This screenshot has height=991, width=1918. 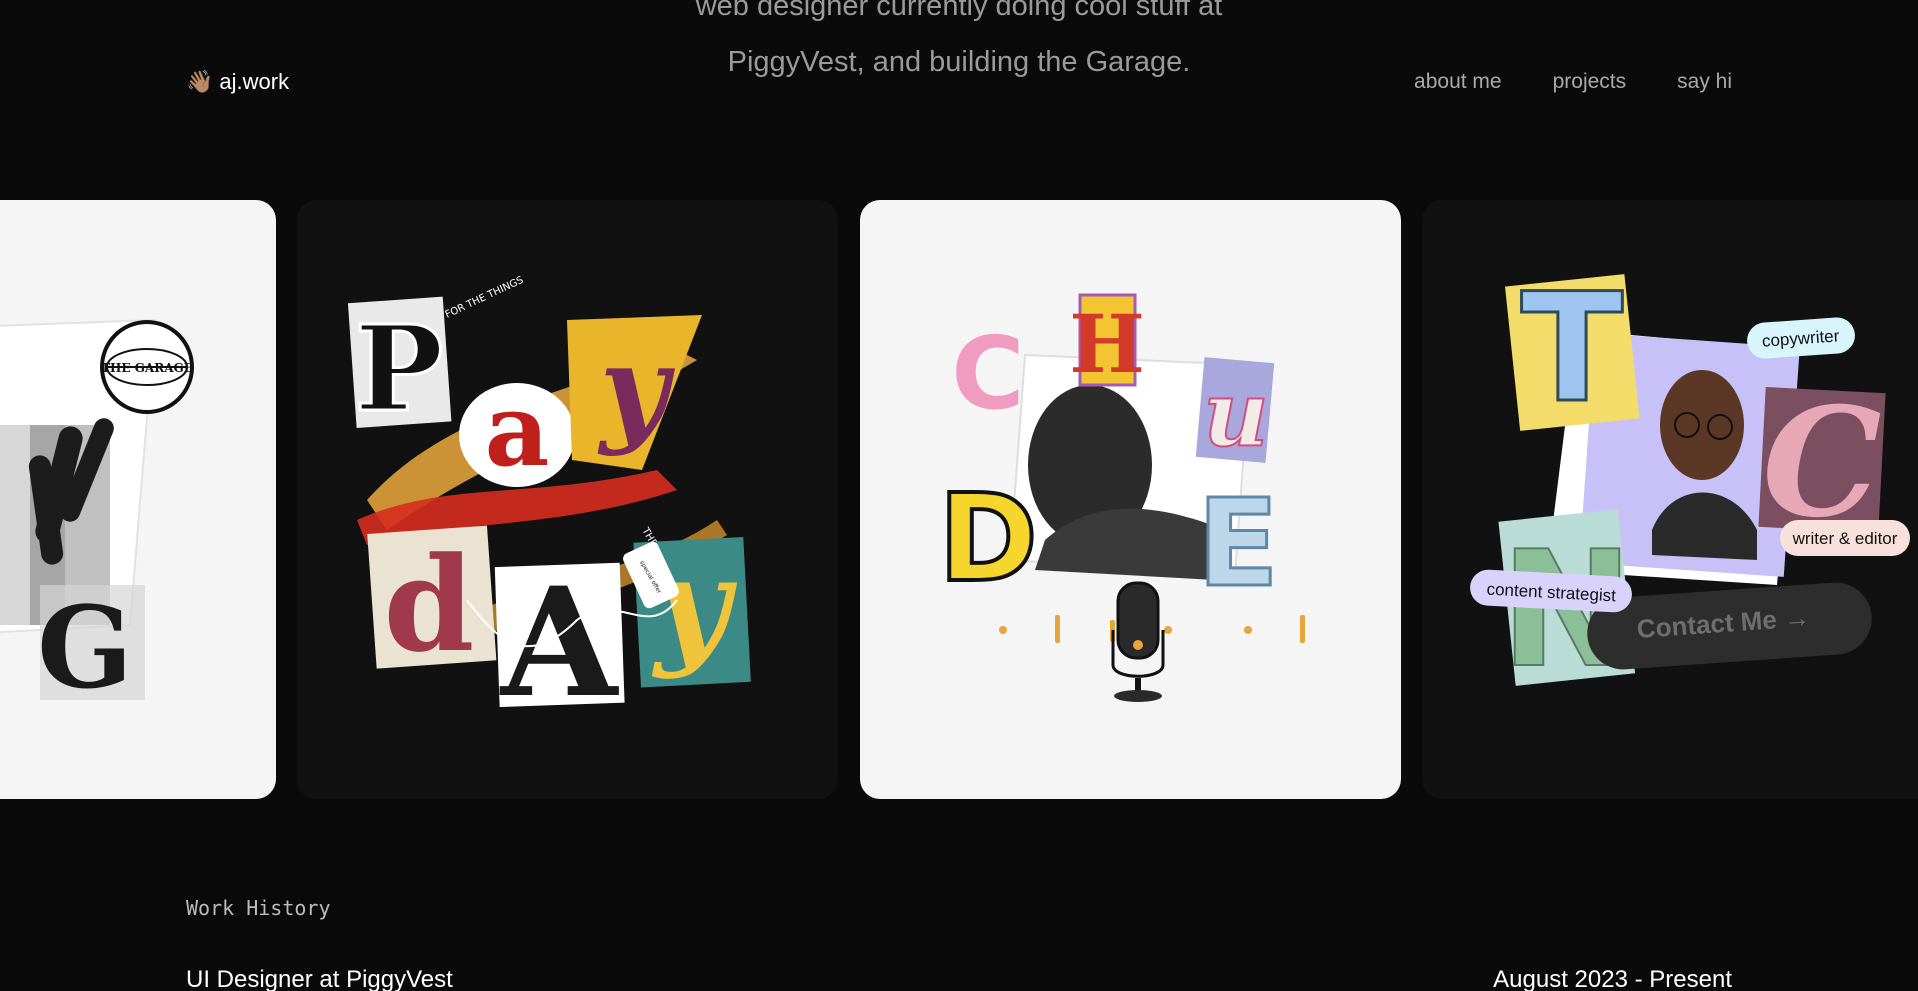 I want to click on brand-link: 👋🏽 aj.work, so click(x=237, y=82).